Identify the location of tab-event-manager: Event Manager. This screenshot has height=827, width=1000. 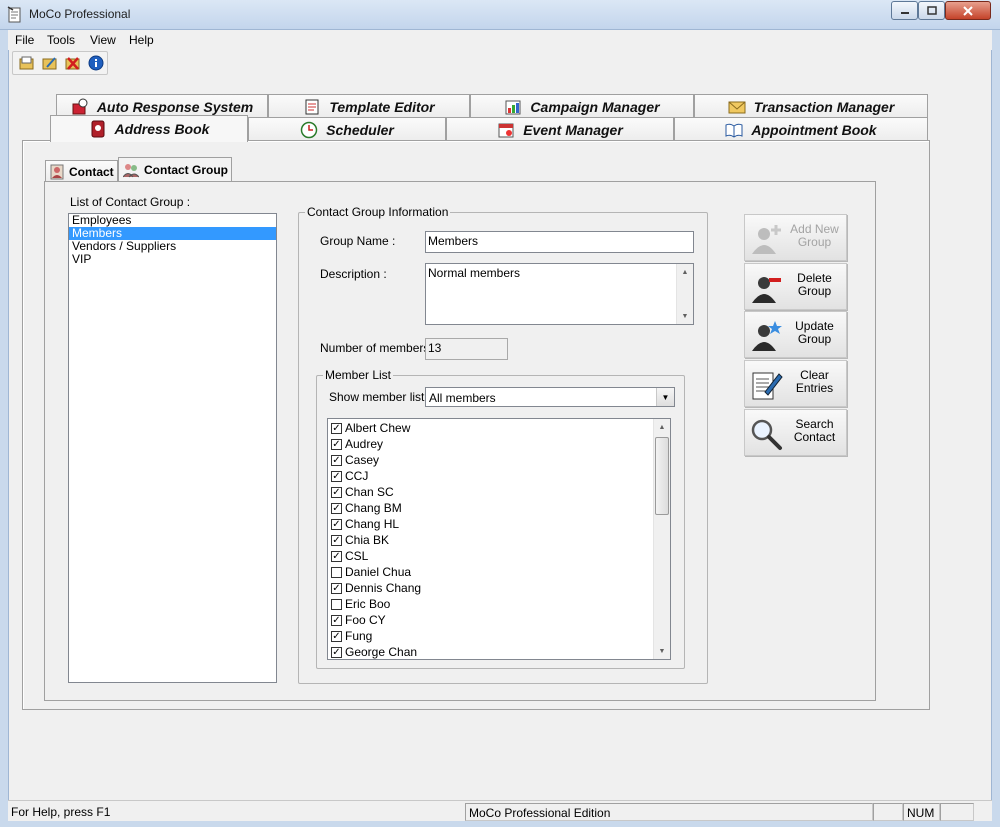
(560, 129).